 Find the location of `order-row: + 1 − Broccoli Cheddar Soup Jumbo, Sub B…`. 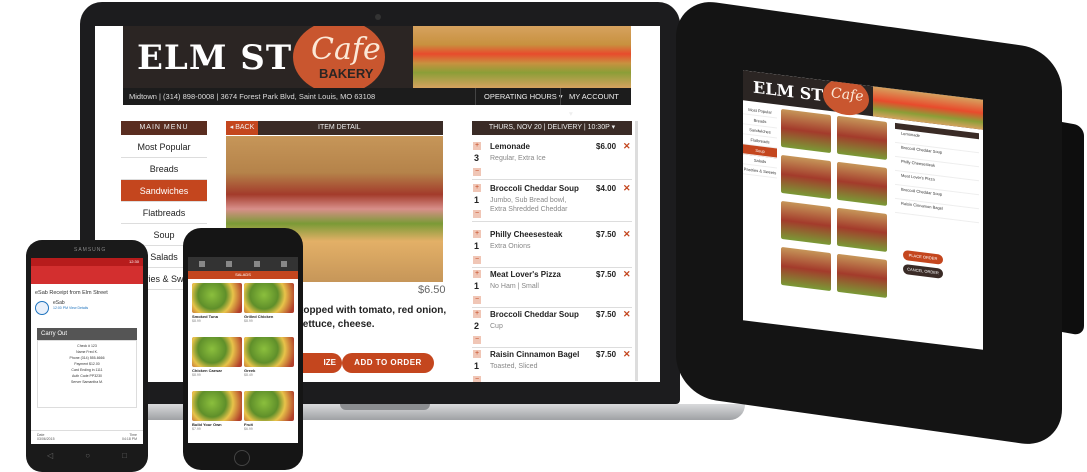

order-row: + 1 − Broccoli Cheddar Soup Jumbo, Sub B… is located at coordinates (552, 201).